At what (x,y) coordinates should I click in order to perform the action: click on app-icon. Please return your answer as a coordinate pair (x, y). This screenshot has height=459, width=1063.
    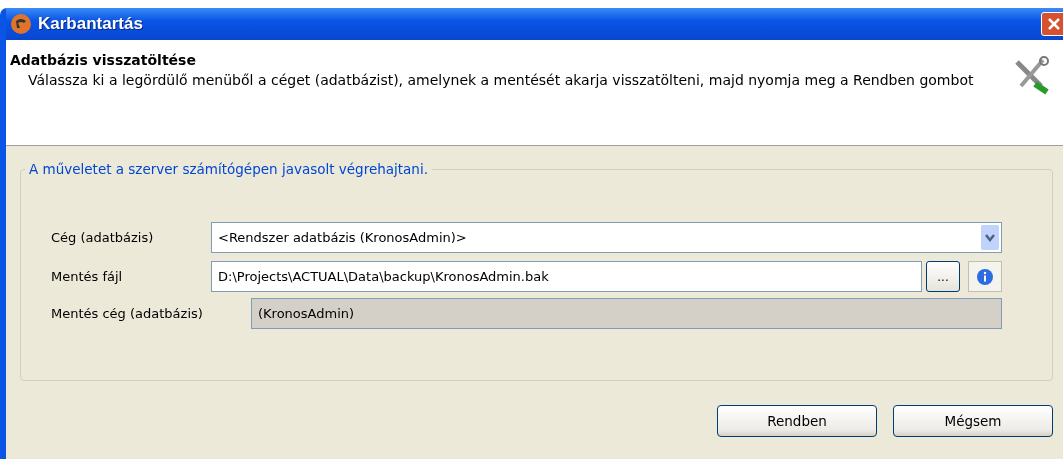
    Looking at the image, I should click on (21, 24).